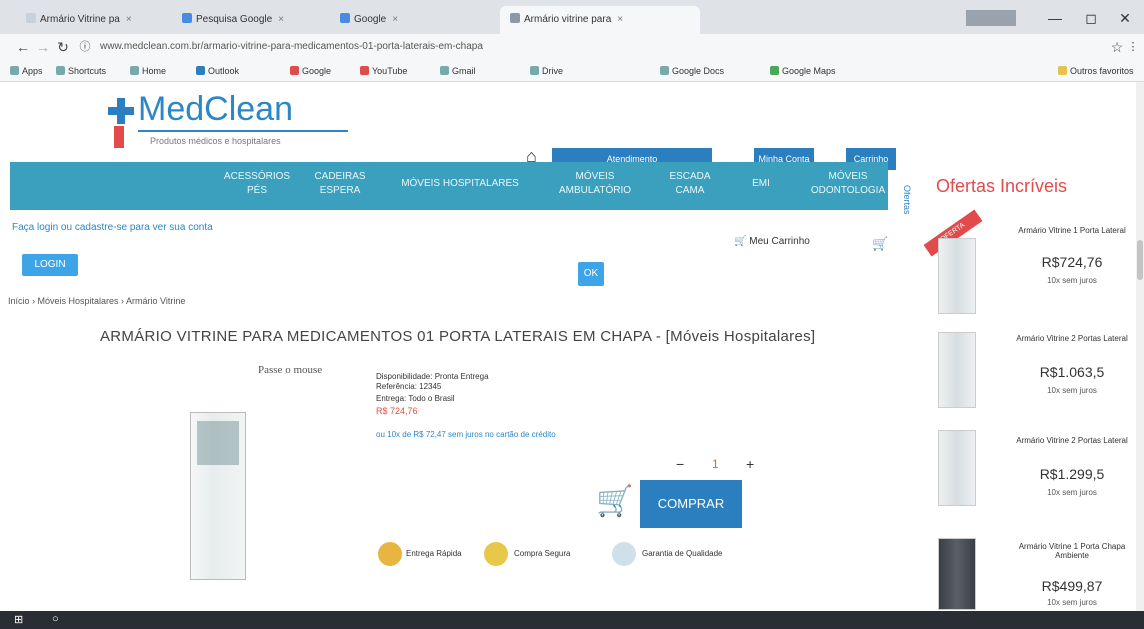 The image size is (1144, 629). Describe the element at coordinates (247, 20) in the screenshot. I see `tab-2: Pesquisa Google ×` at that location.